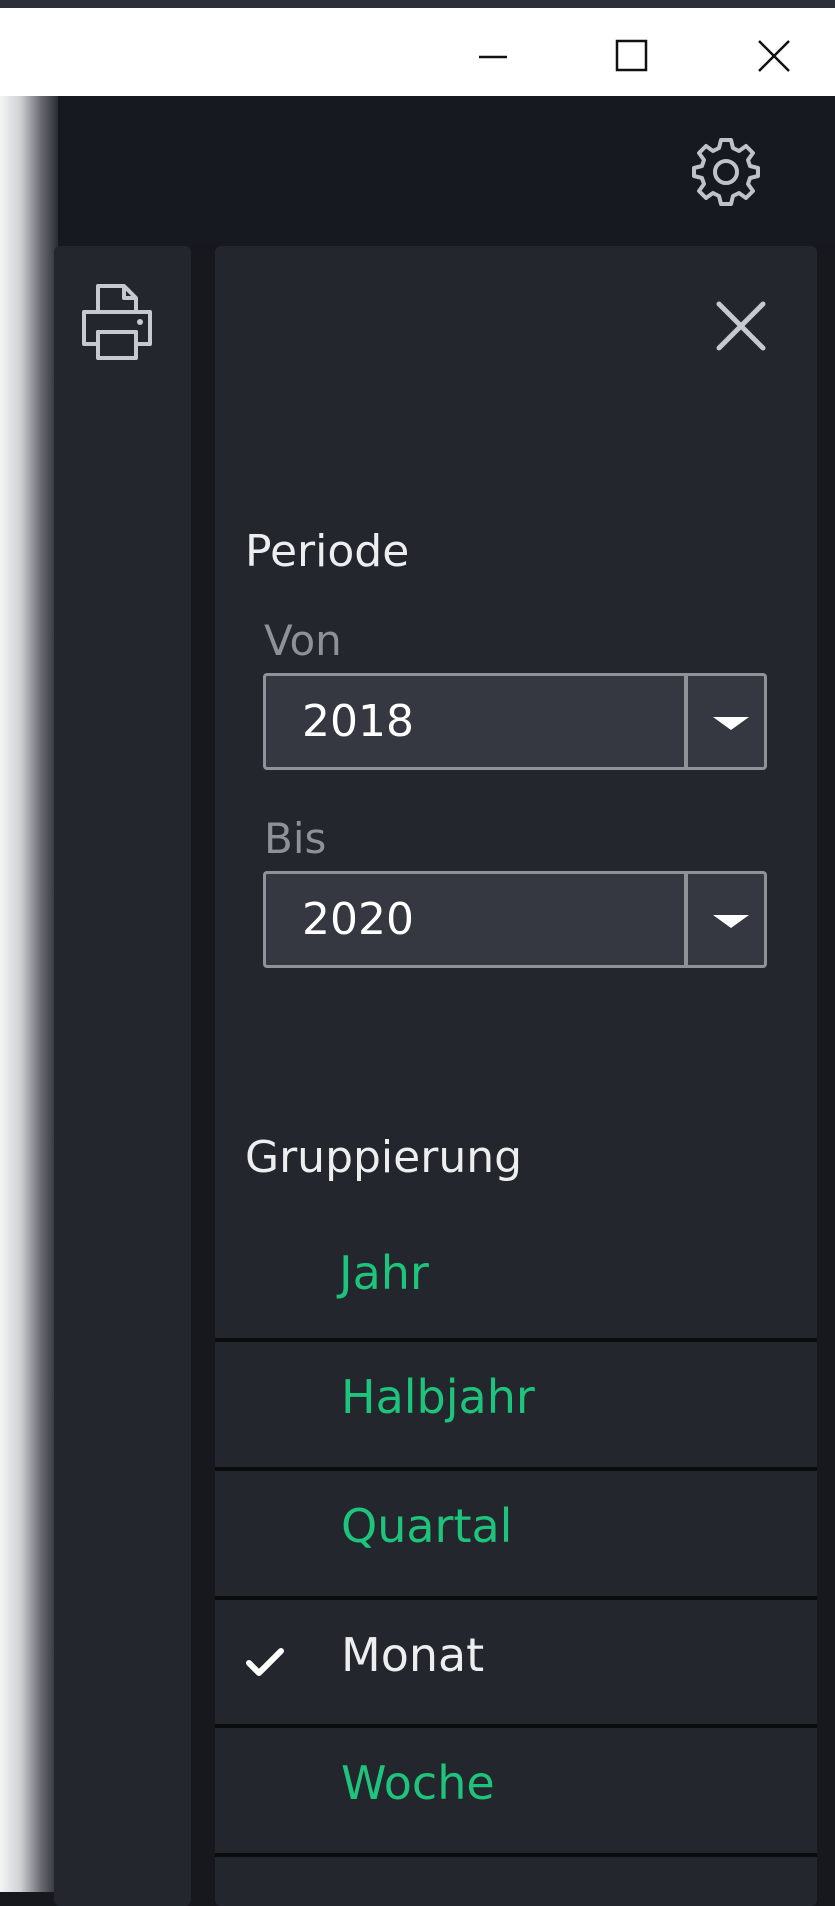 The image size is (835, 1906). I want to click on grouping-option-label: Jahr, so click(384, 1273).